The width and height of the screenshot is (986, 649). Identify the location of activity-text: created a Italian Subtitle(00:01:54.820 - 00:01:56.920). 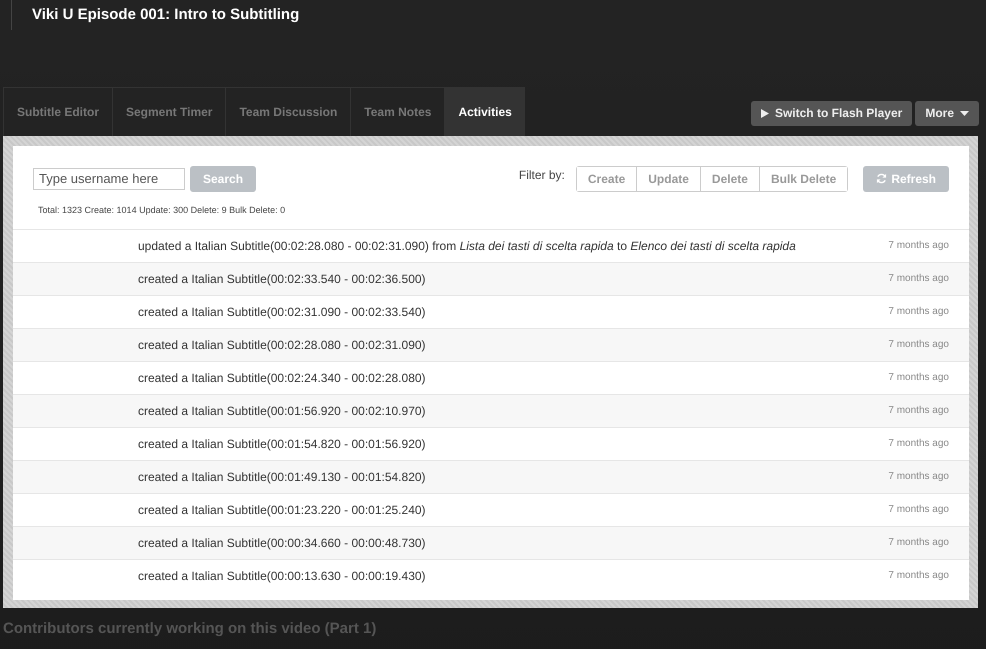
(282, 443).